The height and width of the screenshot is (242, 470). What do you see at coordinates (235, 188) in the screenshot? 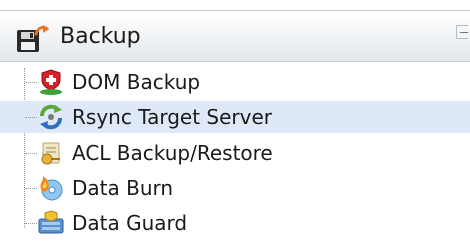
I see `tree-item-data-burn: Data Burn` at bounding box center [235, 188].